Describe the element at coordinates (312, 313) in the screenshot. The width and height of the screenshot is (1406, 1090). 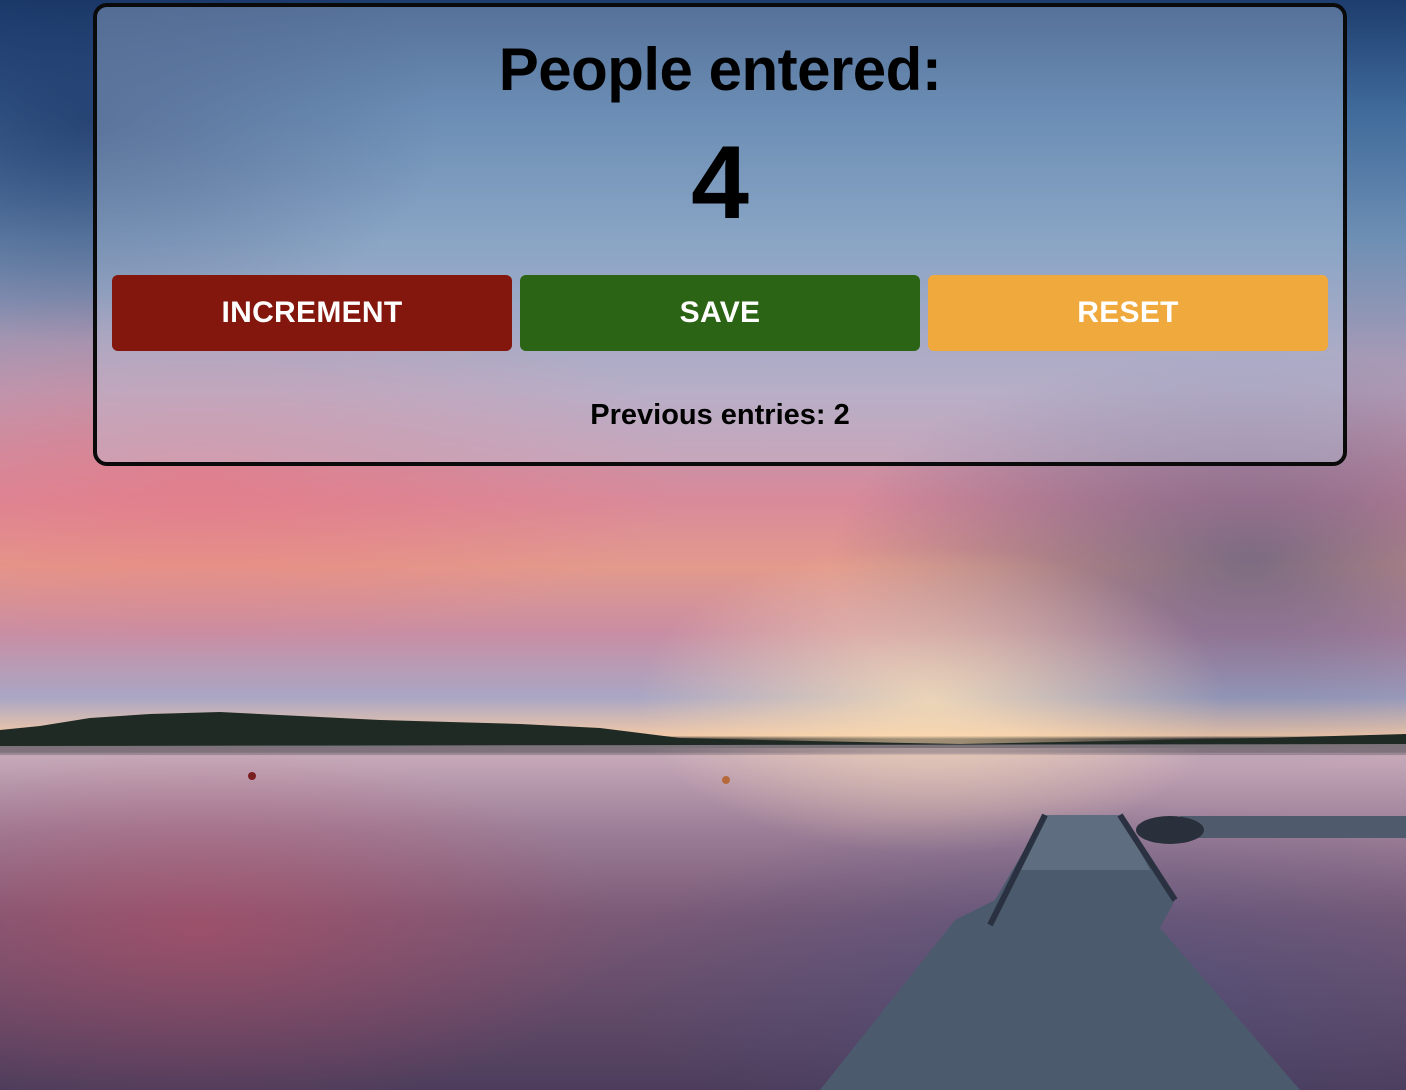
I see `increment-button: INCREMENT` at that location.